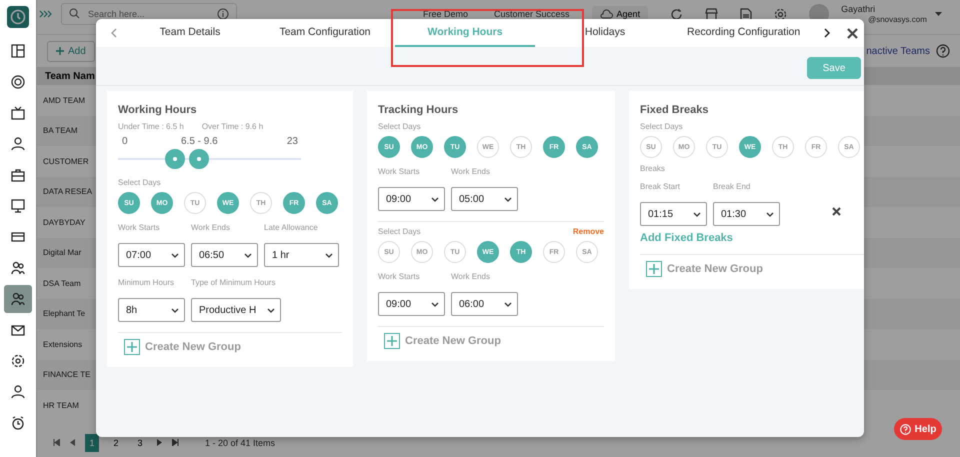  I want to click on dropdown: 05:00, so click(484, 199).